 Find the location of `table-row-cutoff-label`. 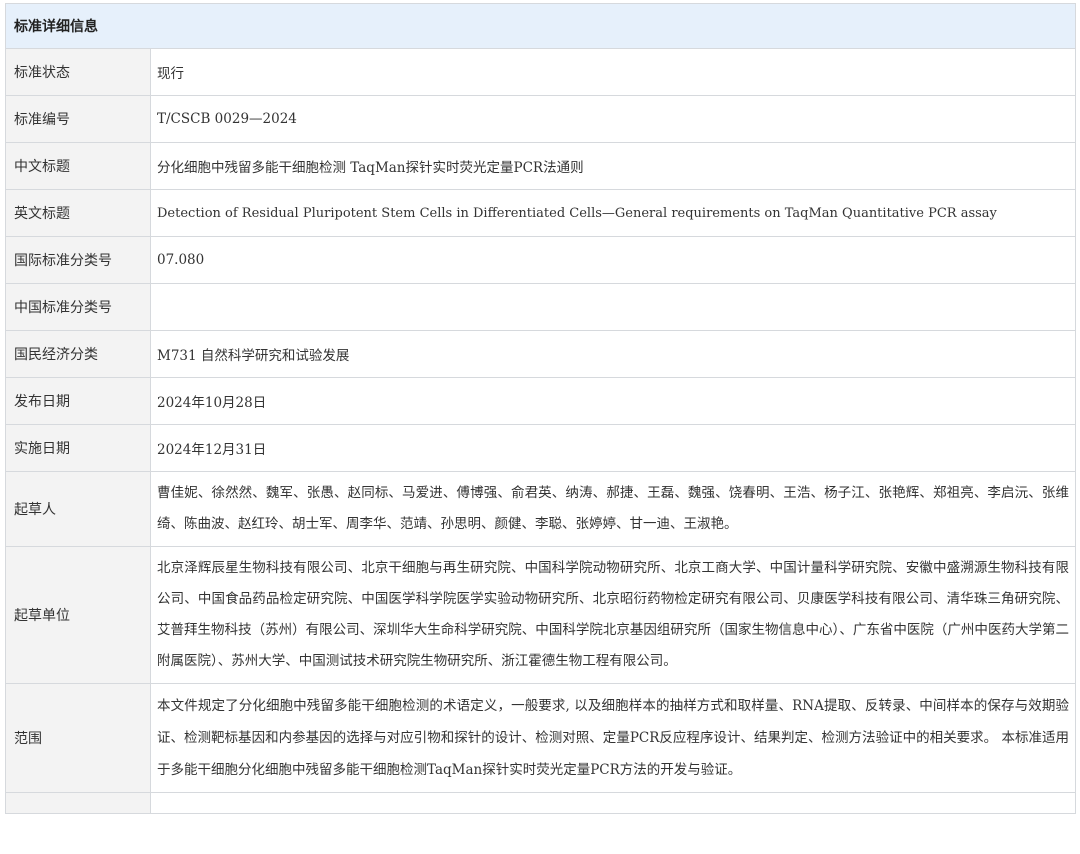

table-row-cutoff-label is located at coordinates (78, 803).